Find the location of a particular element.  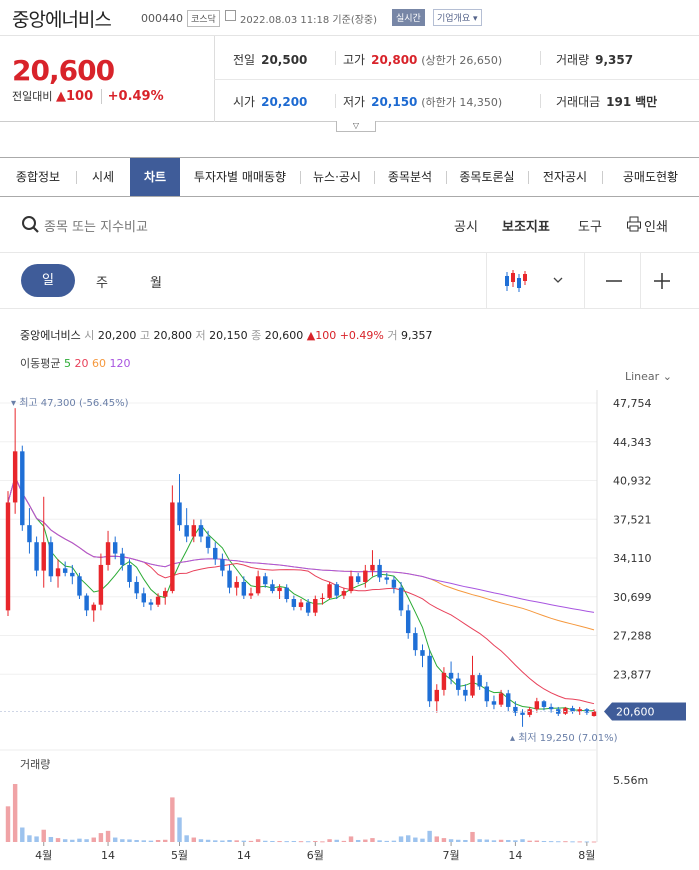

max-price-label: ▾ 최고 47,300 (-56.45%) is located at coordinates (70, 403).